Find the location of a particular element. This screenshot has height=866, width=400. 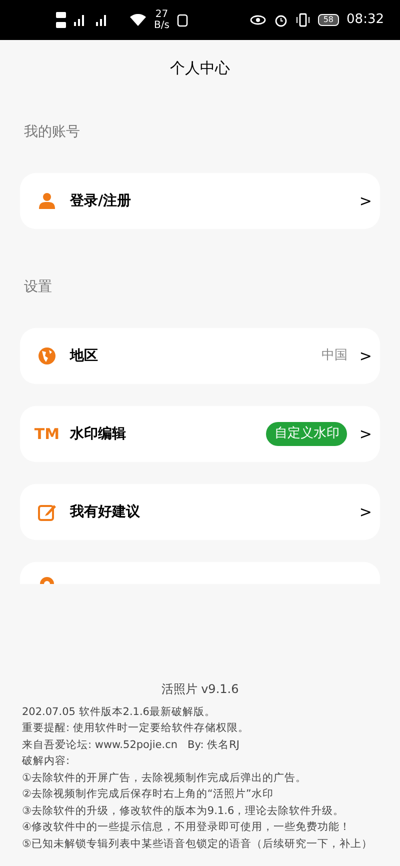

settings-row: 地区 中国 > is located at coordinates (200, 356).